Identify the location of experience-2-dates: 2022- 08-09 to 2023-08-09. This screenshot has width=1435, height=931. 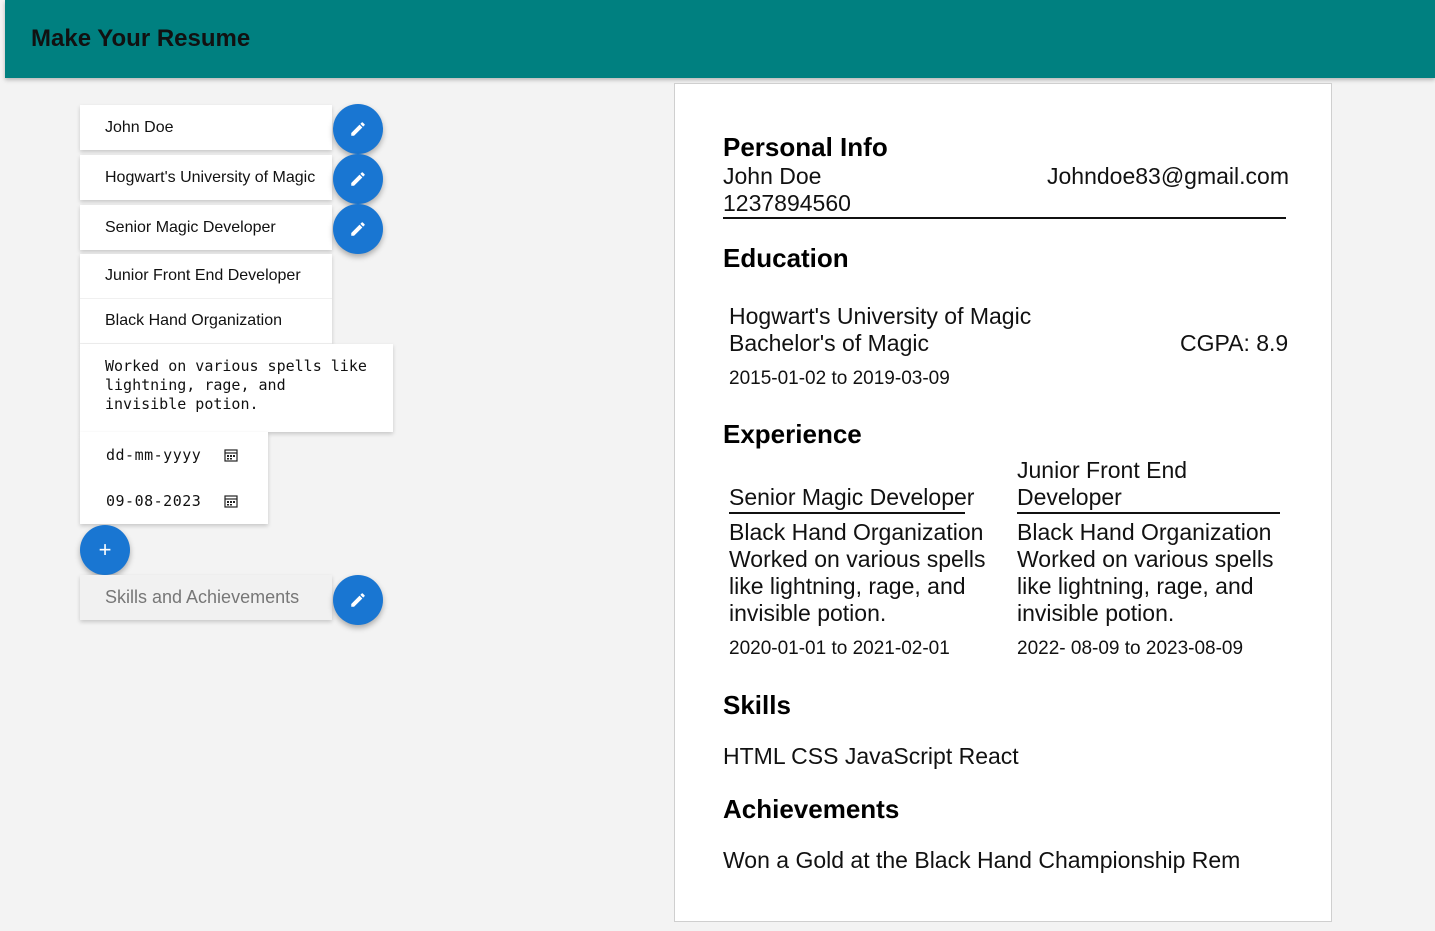
(1130, 648).